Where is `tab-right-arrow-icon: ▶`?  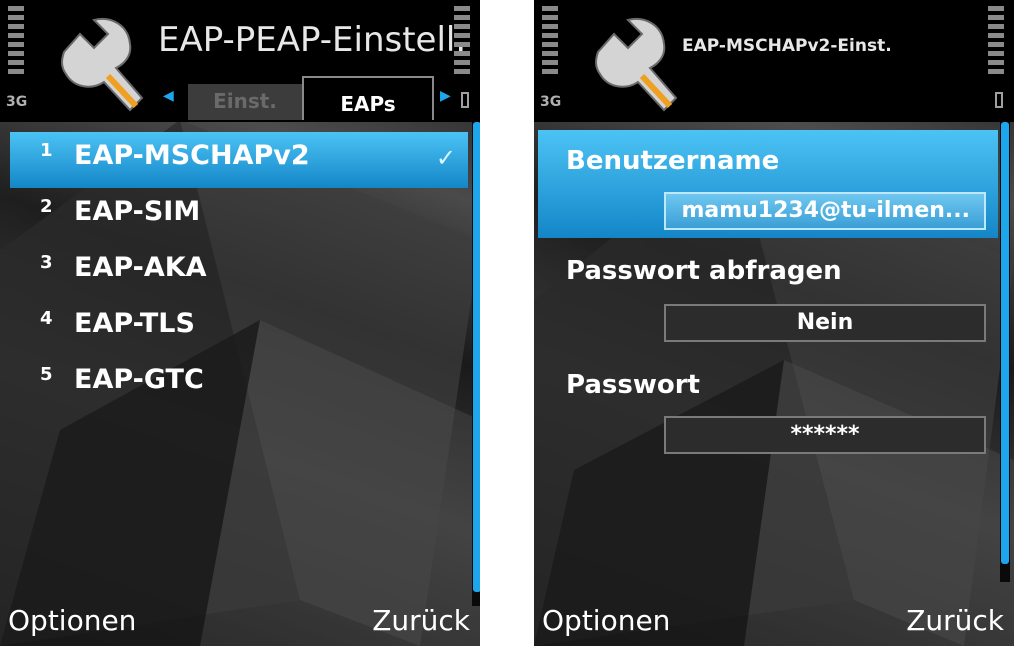 tab-right-arrow-icon: ▶ is located at coordinates (445, 96).